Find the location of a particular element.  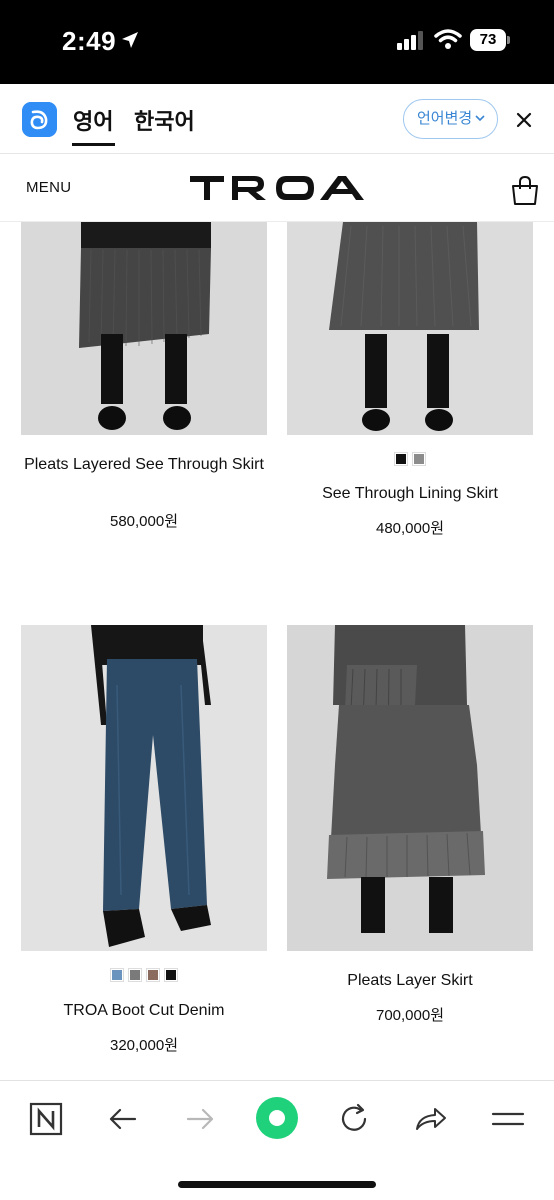

change-language-button: 언어변경 is located at coordinates (450, 119).